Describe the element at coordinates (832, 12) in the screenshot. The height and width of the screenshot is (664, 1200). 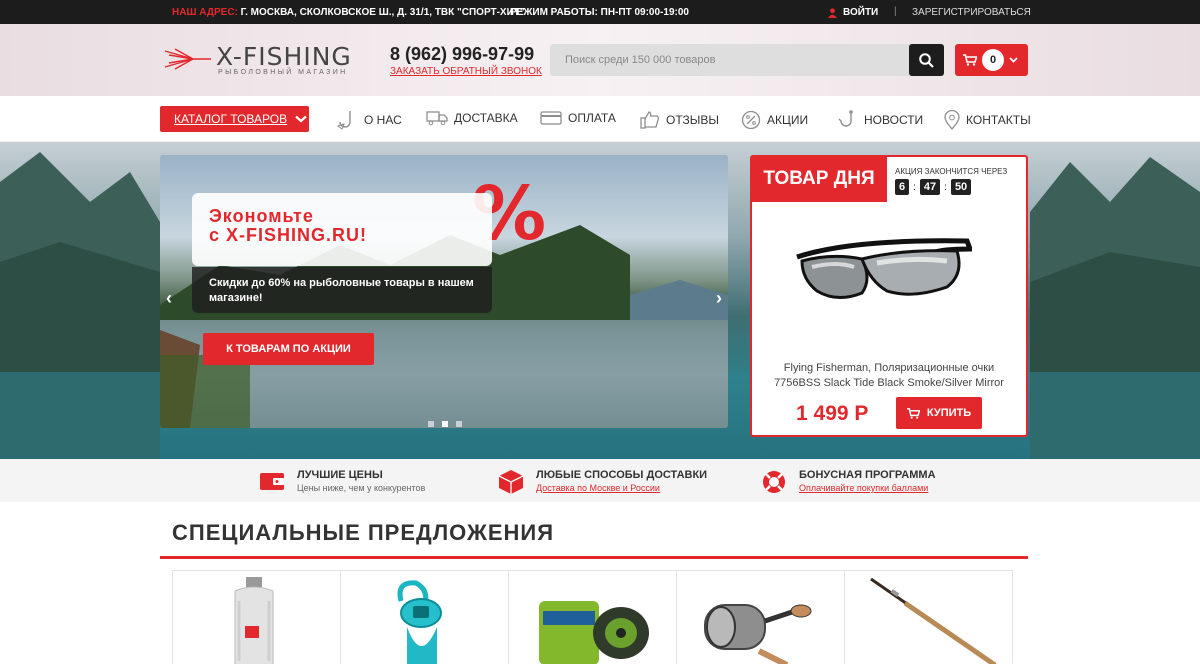
I see `user-icon` at that location.